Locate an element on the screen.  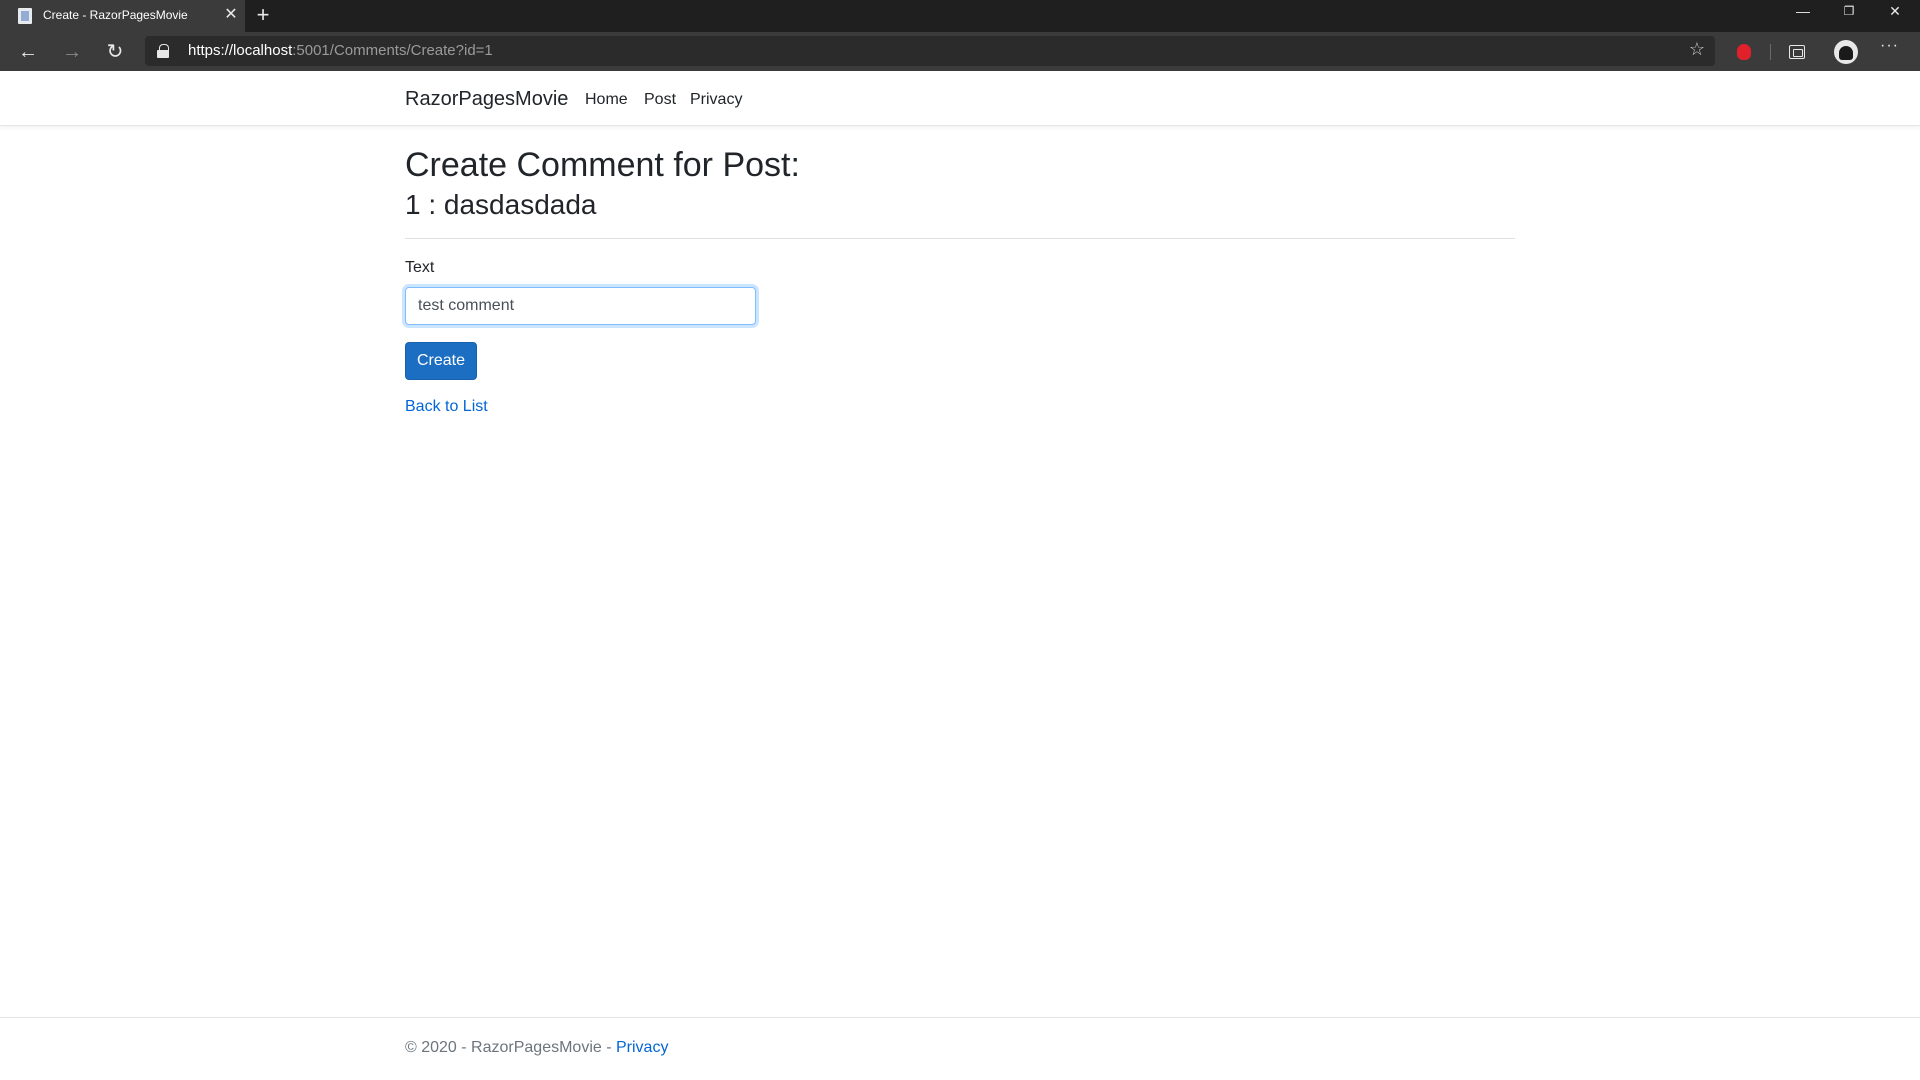
forward-arrow-icon: → is located at coordinates (72, 52).